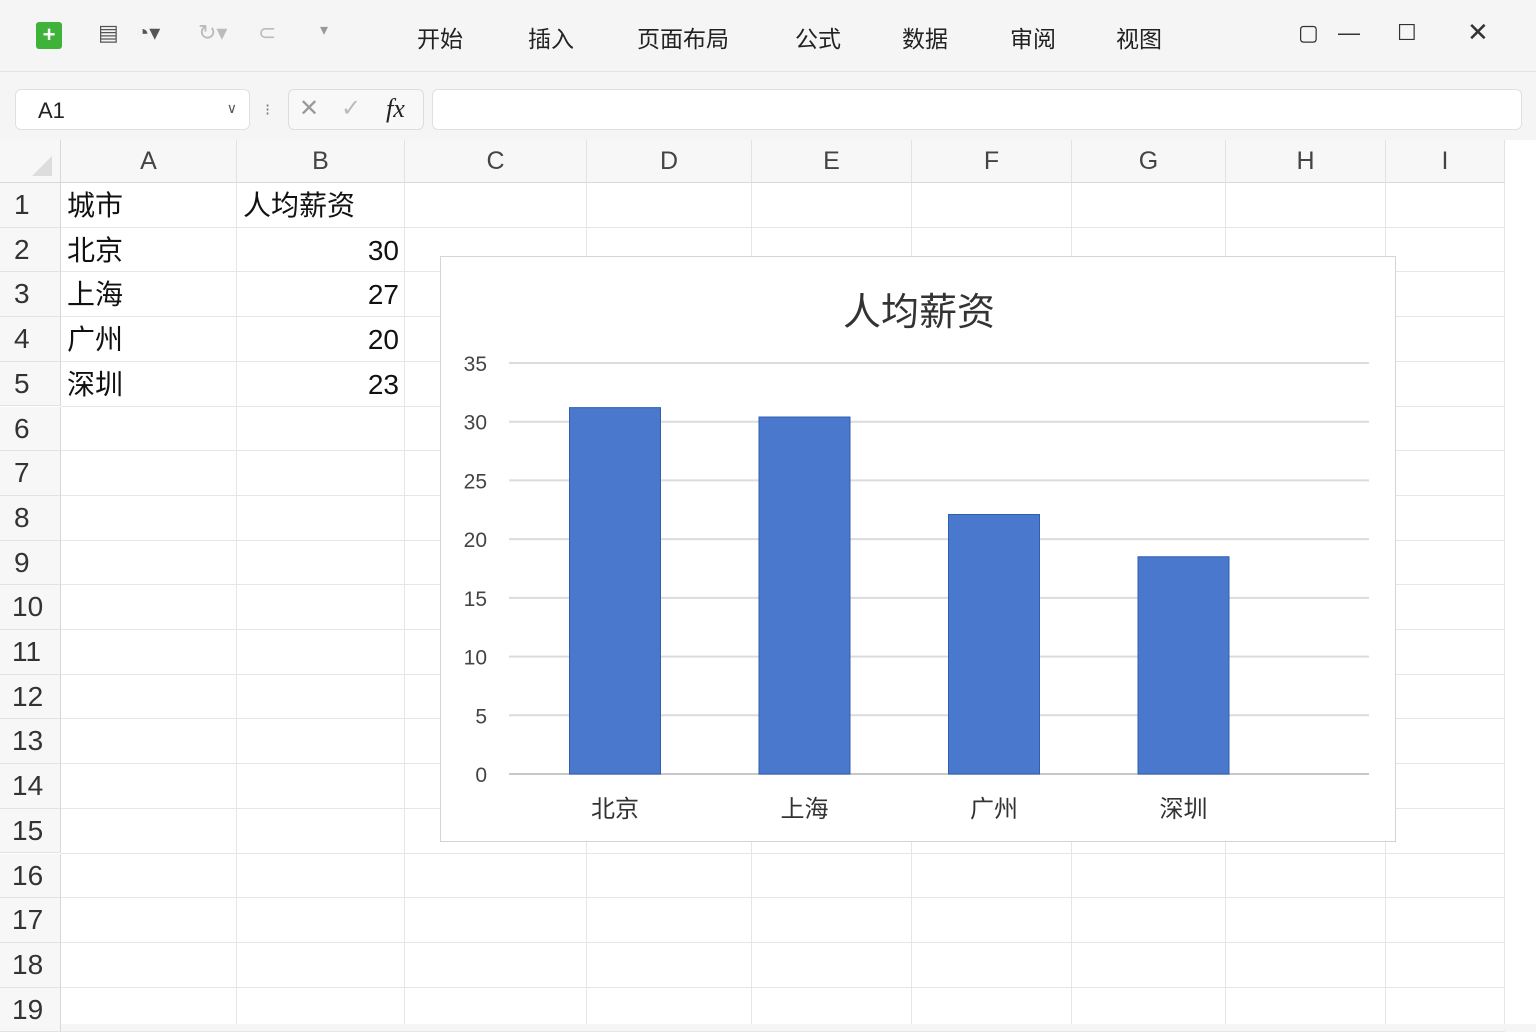  What do you see at coordinates (925, 37) in the screenshot?
I see `menu-data: 数据` at bounding box center [925, 37].